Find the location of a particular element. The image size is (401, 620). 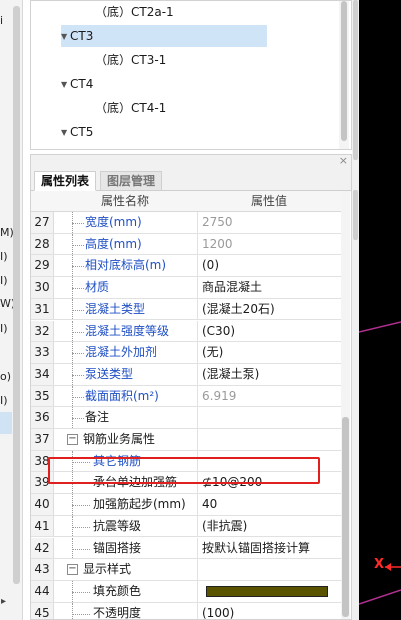

row-number: 34 is located at coordinates (42, 374).